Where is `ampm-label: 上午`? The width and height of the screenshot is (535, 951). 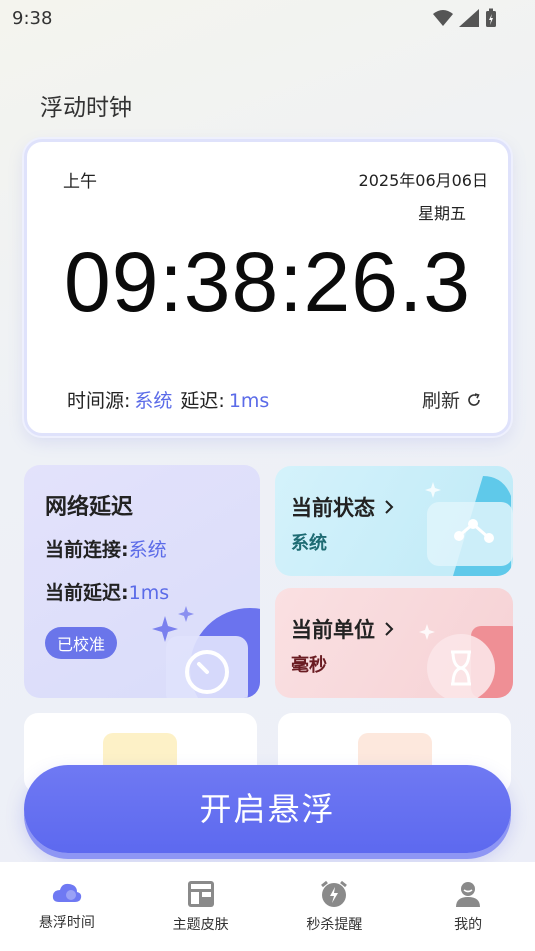
ampm-label: 上午 is located at coordinates (80, 182).